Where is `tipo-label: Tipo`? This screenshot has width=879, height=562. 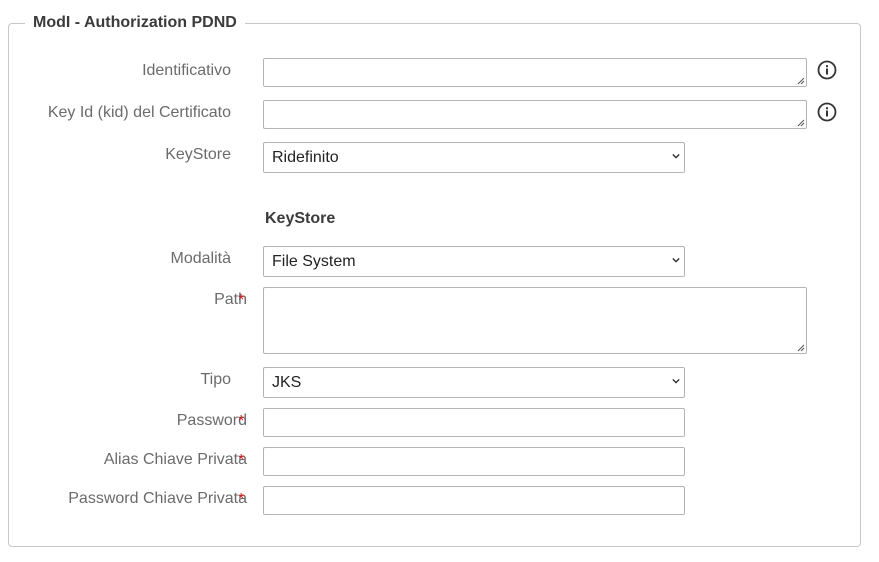 tipo-label: Tipo is located at coordinates (215, 379).